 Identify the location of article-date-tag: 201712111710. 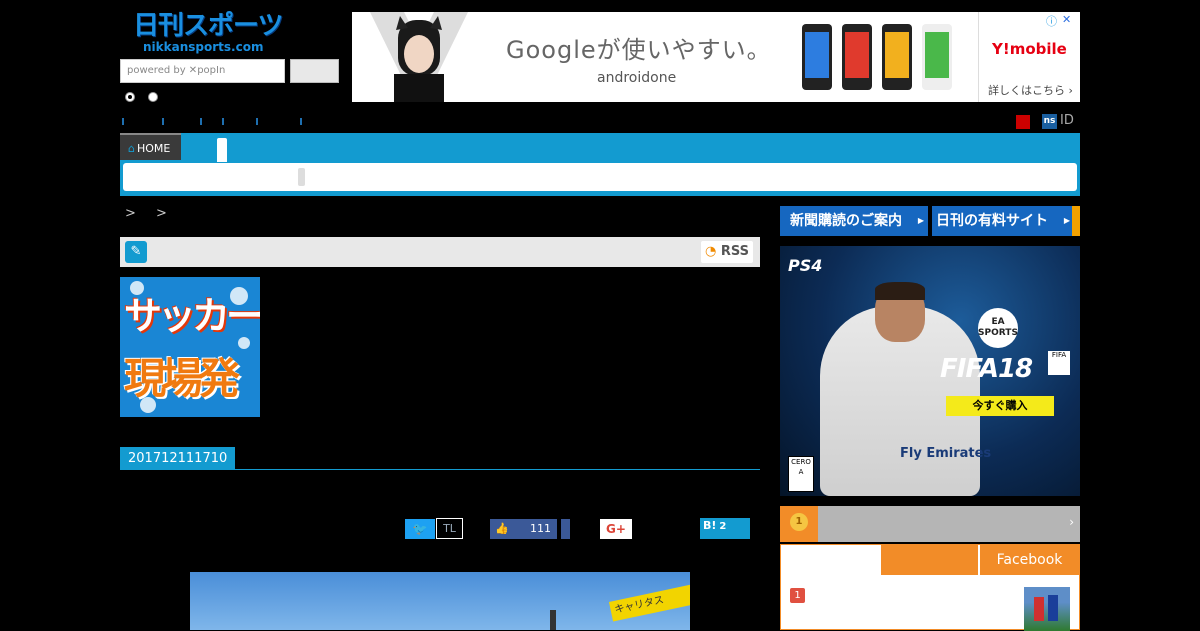
(178, 458).